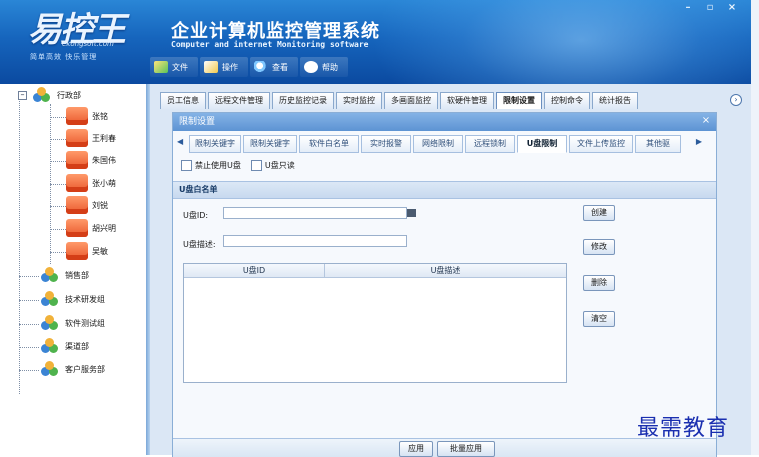 This screenshot has width=759, height=457. I want to click on modify-button: 修改, so click(599, 247).